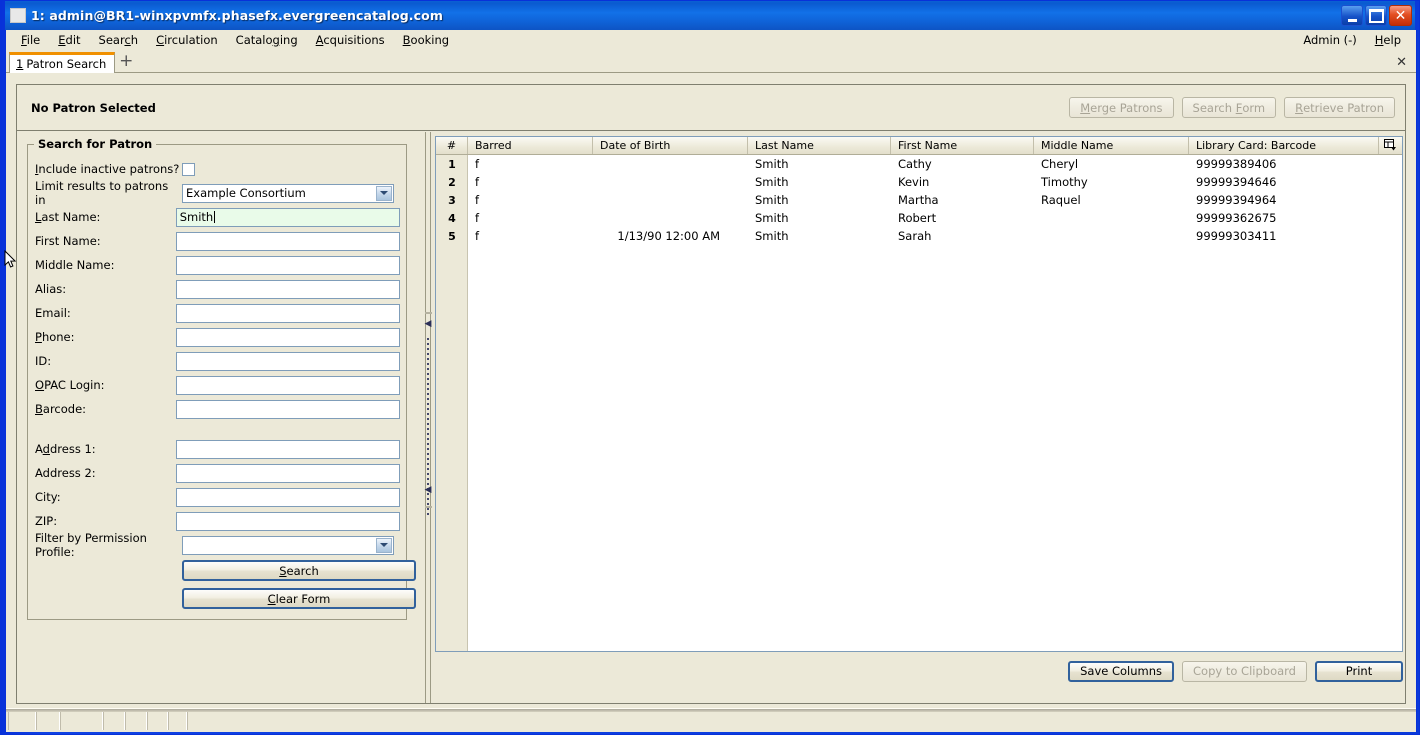  I want to click on column-header-library-card-barcode: Library Card: Barcode, so click(1284, 145).